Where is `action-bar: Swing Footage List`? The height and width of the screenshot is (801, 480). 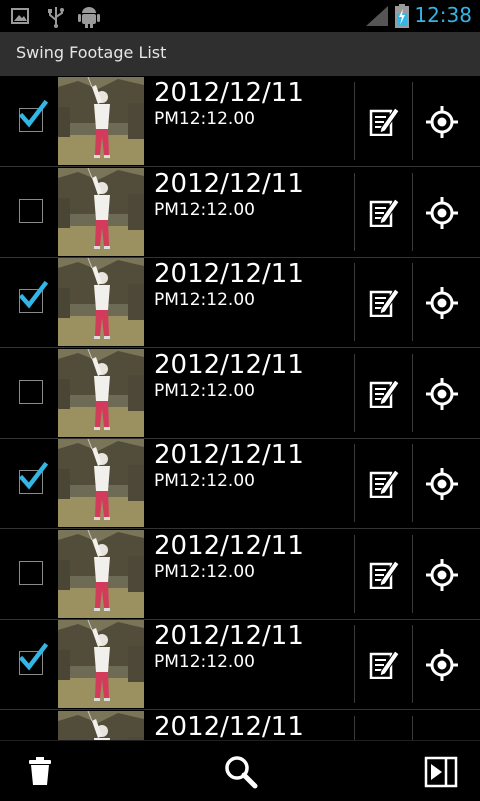 action-bar: Swing Footage List is located at coordinates (240, 54).